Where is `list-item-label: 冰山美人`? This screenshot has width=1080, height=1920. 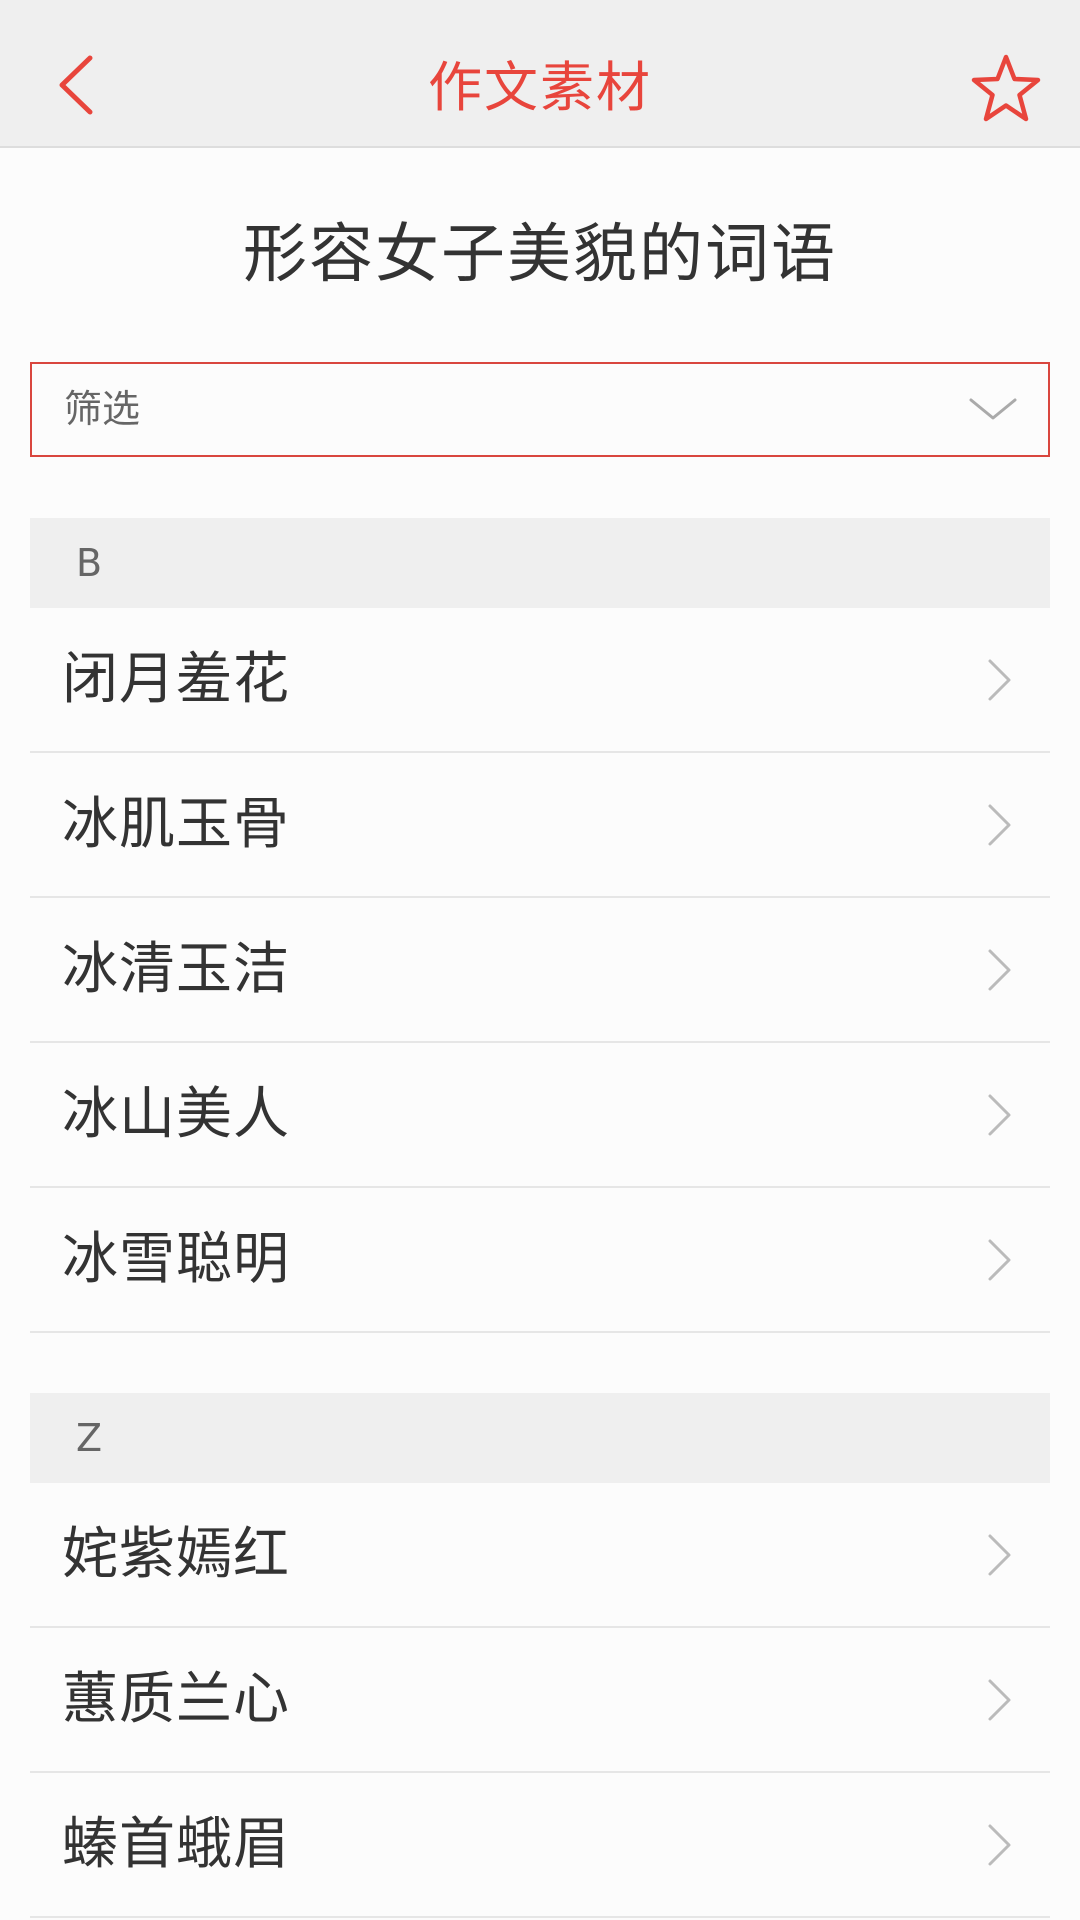 list-item-label: 冰山美人 is located at coordinates (176, 1114).